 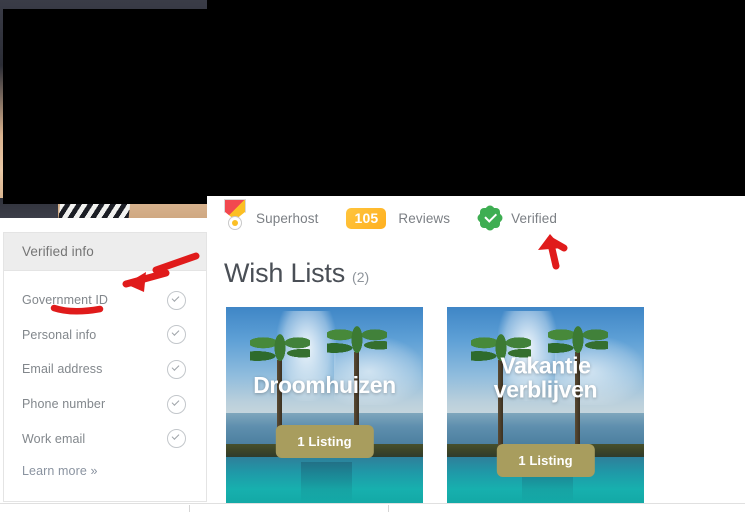 I want to click on profile-photo, so click(x=103, y=109).